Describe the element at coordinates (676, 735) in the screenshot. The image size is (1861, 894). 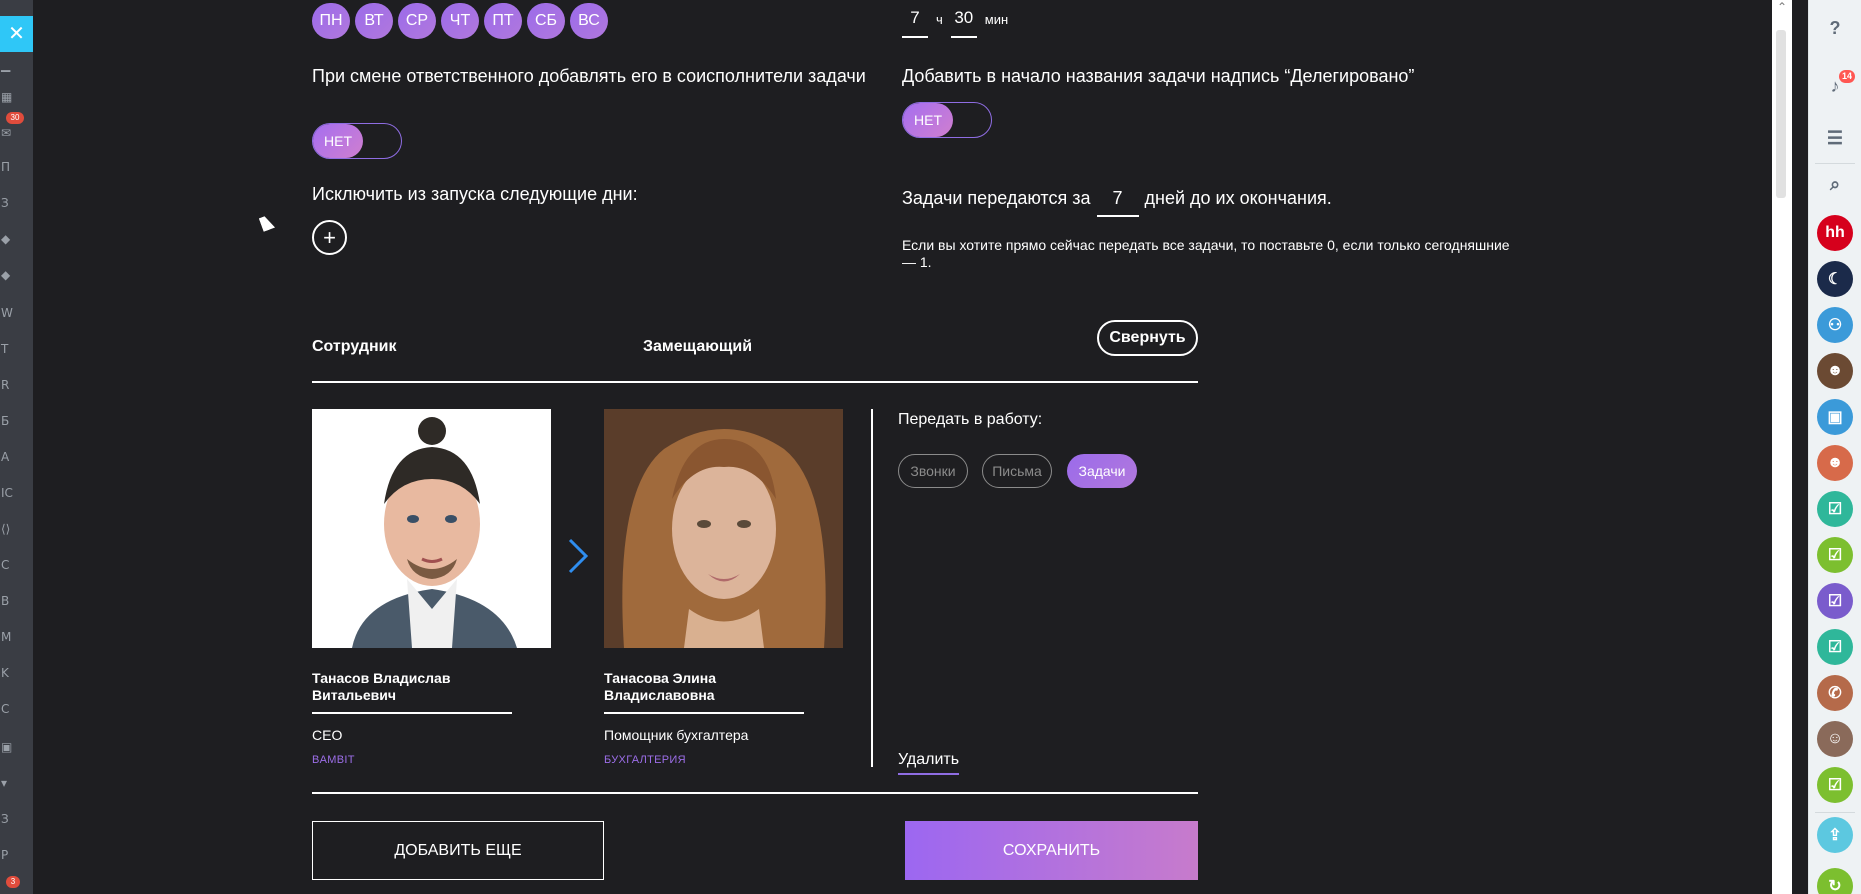
I see `substitute-position: Помощник бухгалтера` at that location.